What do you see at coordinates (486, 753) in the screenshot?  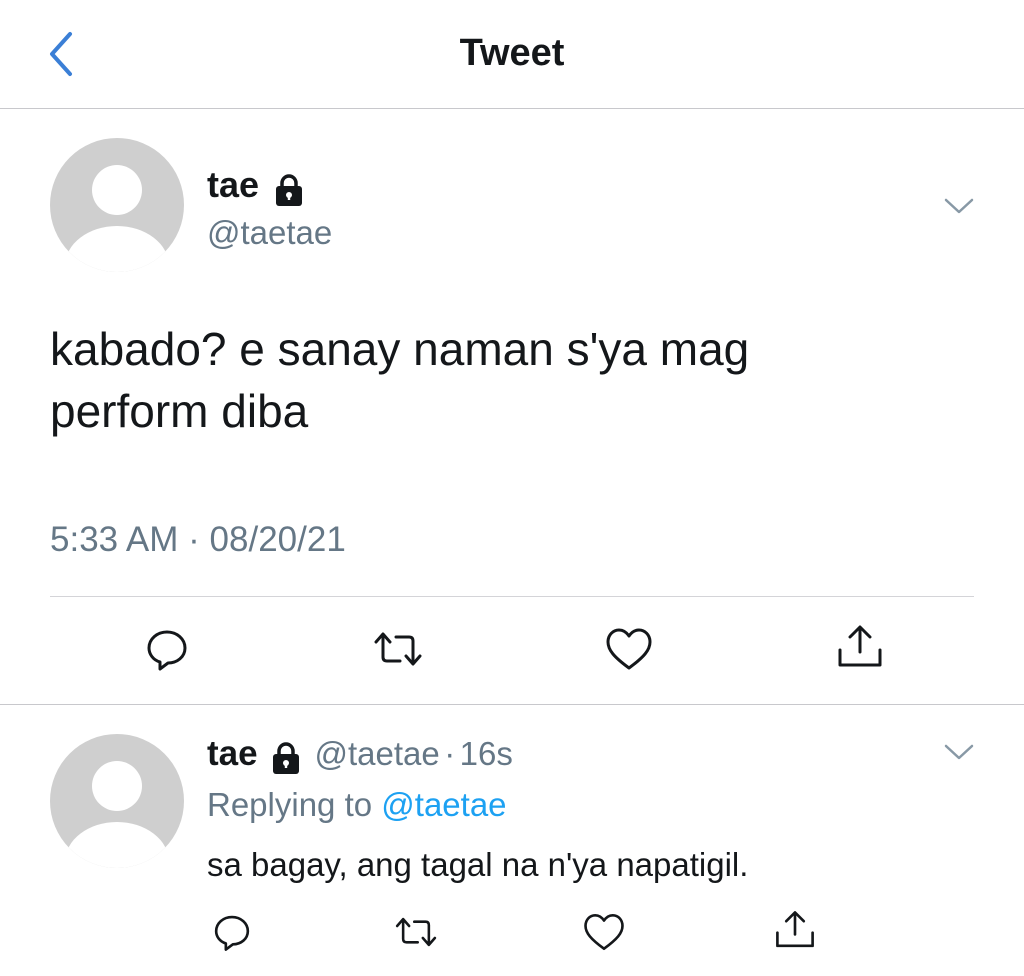 I see `tweet-age: 16s` at bounding box center [486, 753].